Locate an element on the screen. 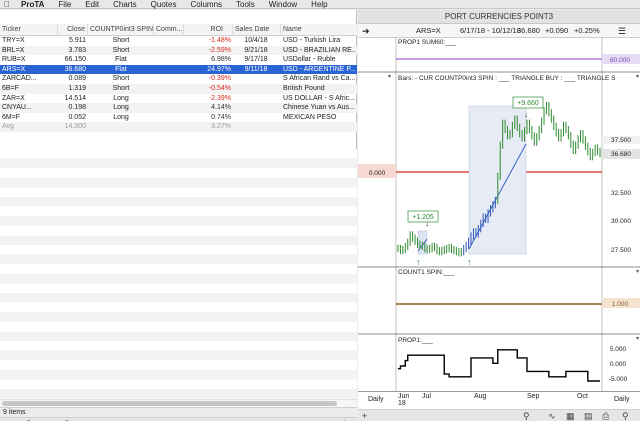  add-chart-icon: + is located at coordinates (364, 415).